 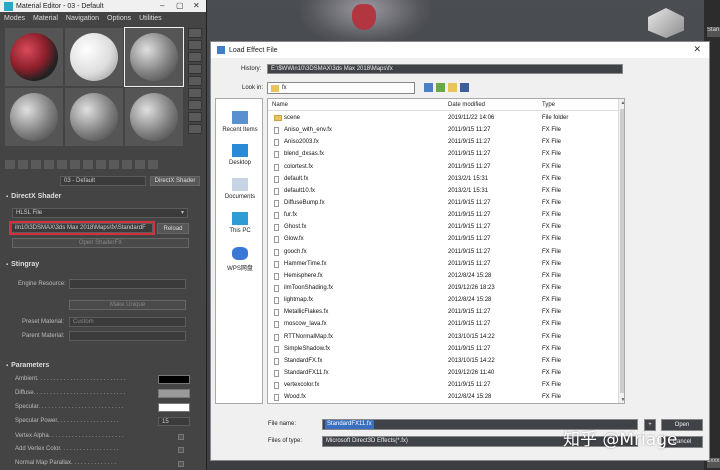 I want to click on file-row: Aniso2003.fx 2011/9/15 11:27 FX File, so click(x=443, y=143).